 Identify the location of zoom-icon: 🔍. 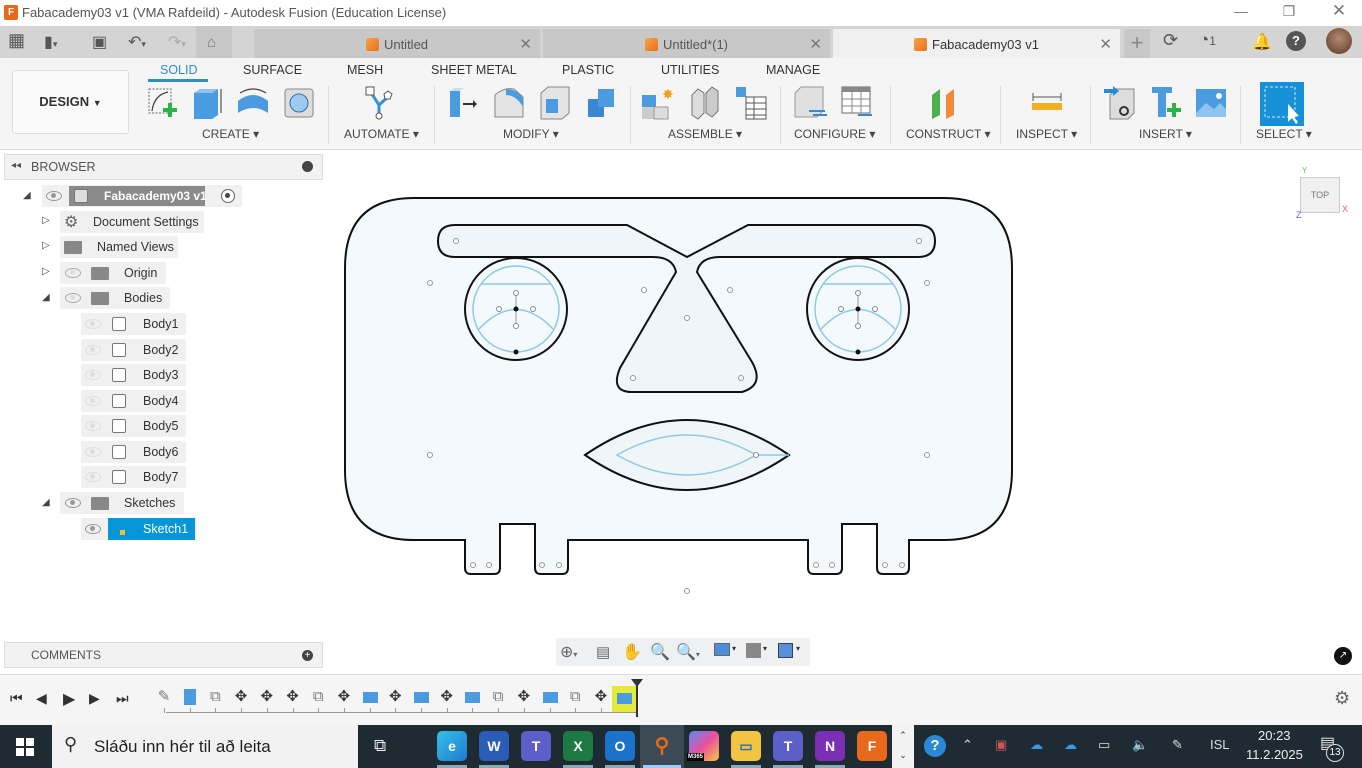
(660, 652).